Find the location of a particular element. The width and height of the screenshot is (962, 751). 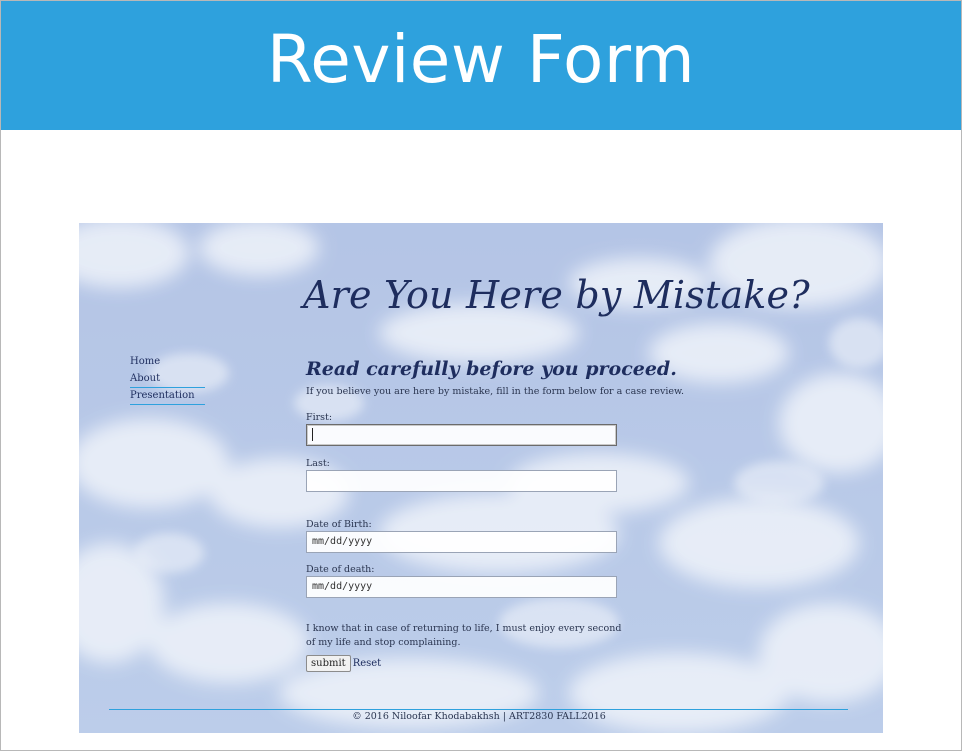

nav-item-about: About is located at coordinates (167, 379).